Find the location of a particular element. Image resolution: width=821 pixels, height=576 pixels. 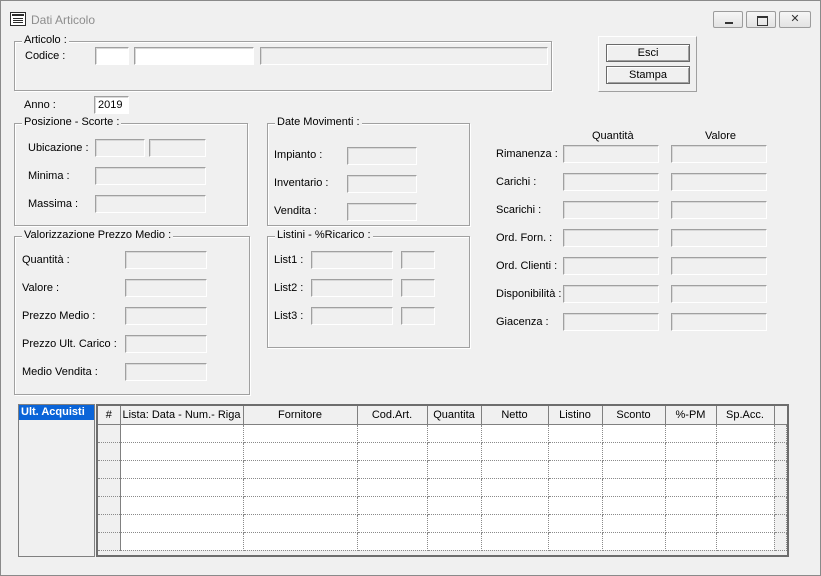

anno-input: 2019 is located at coordinates (111, 105).